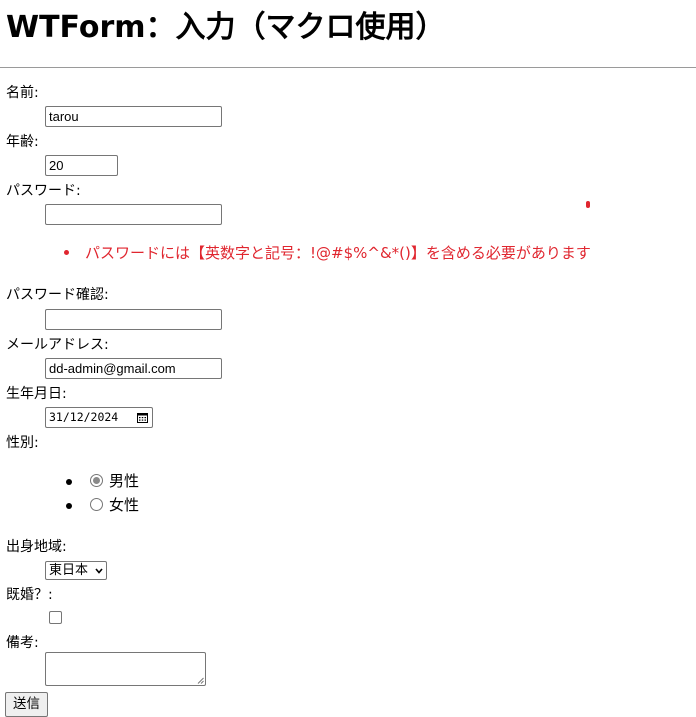 The image size is (696, 717). What do you see at coordinates (133, 116) in the screenshot?
I see `name-input: tarou` at bounding box center [133, 116].